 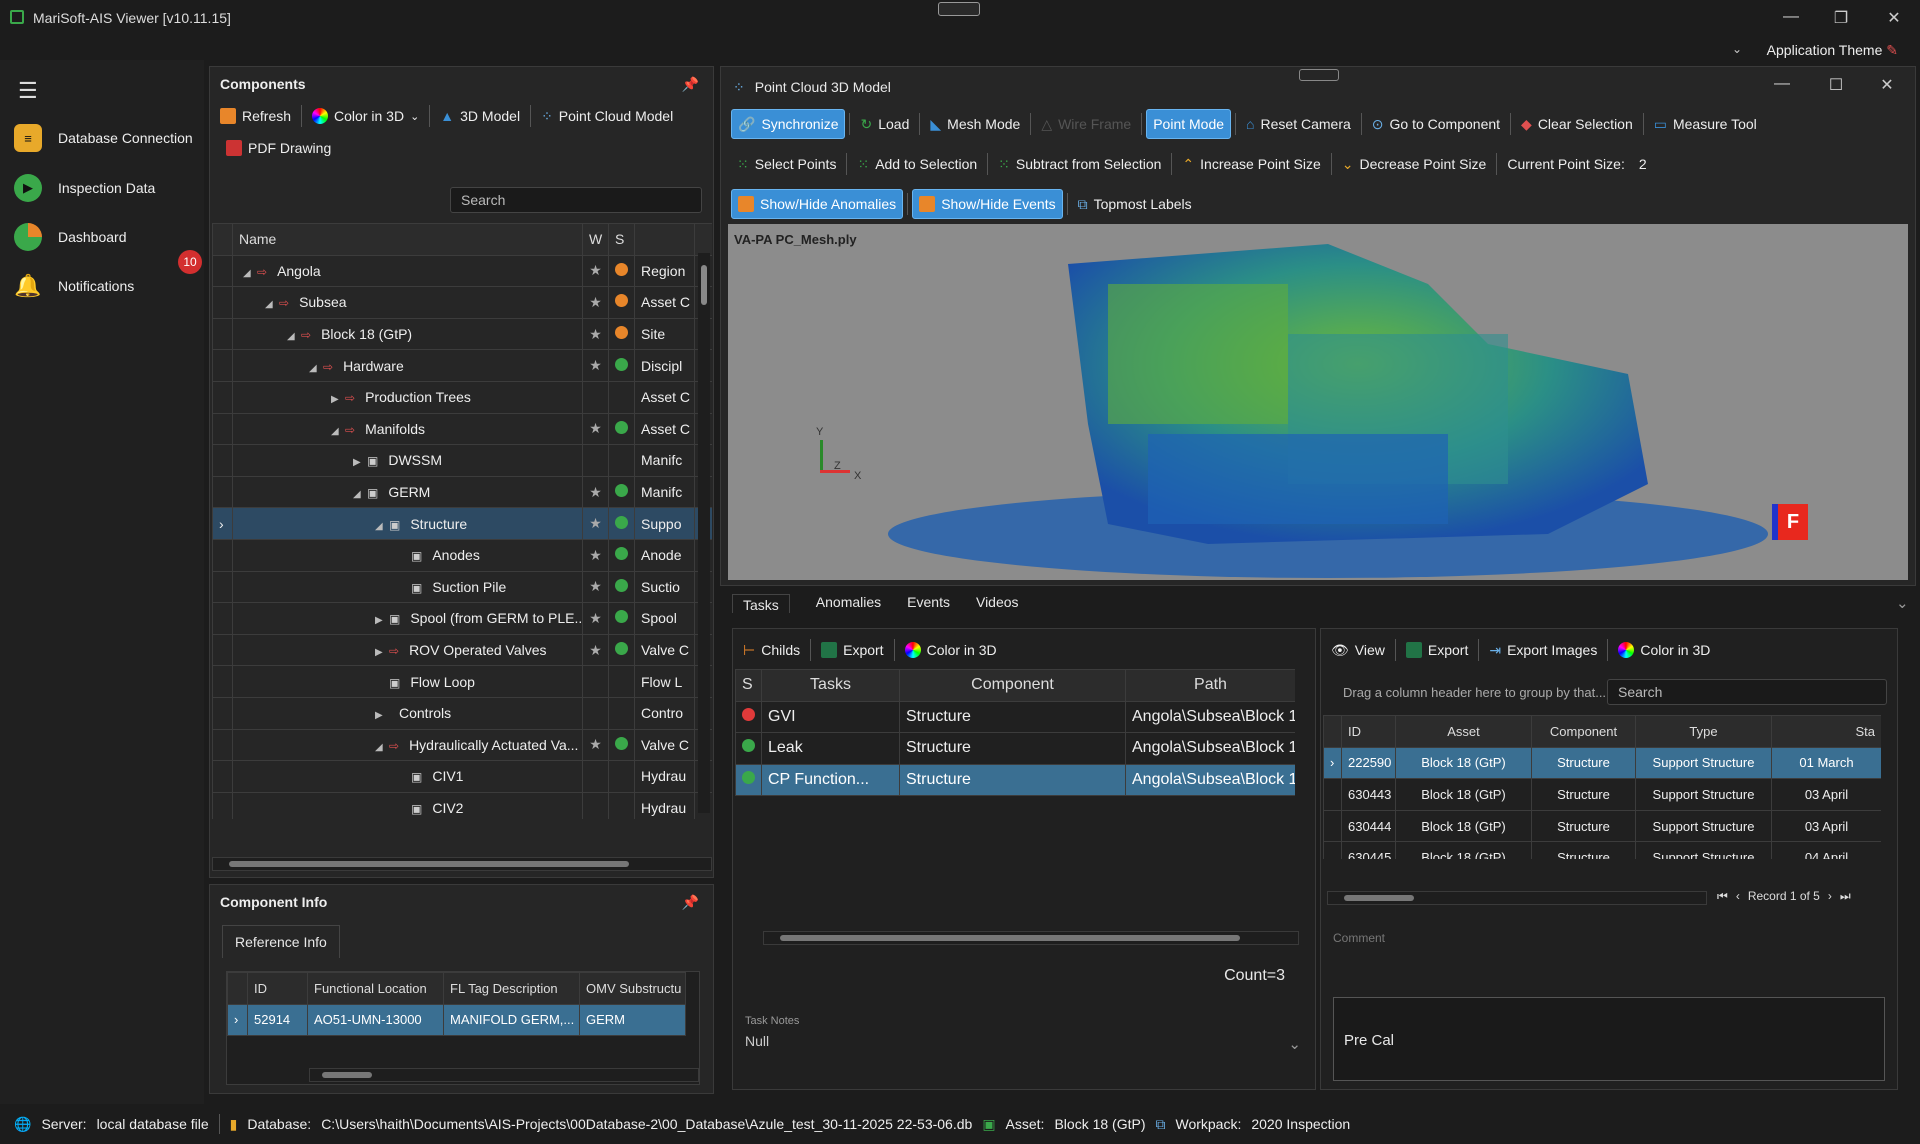 What do you see at coordinates (407, 429) in the screenshot?
I see `tree-node: ◢ ⇨ Manifolds` at bounding box center [407, 429].